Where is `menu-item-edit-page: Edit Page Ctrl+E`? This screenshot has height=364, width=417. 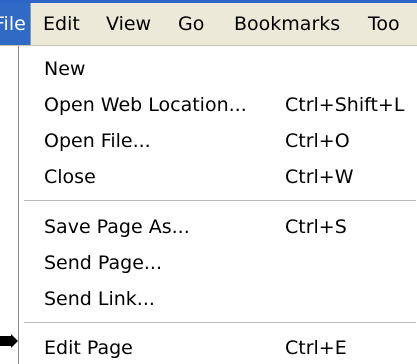
menu-item-edit-page: Edit Page Ctrl+E is located at coordinates (218, 347).